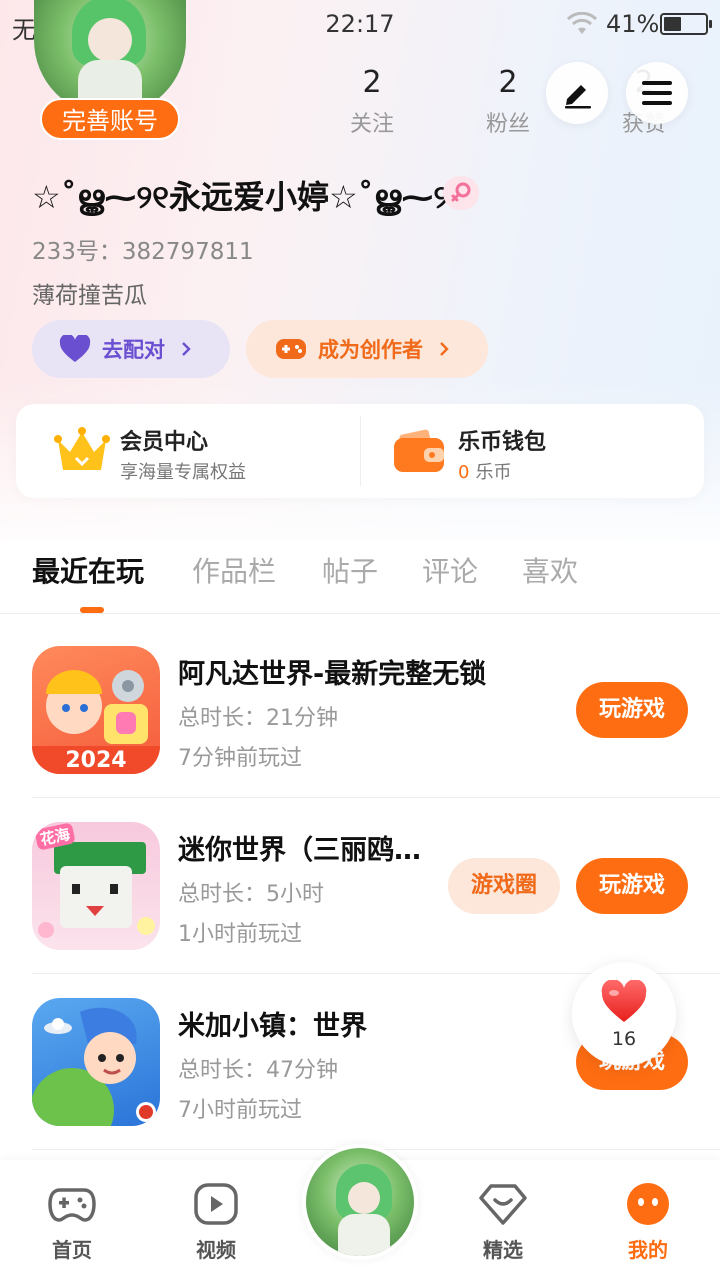 Image resolution: width=720 pixels, height=1280 pixels. What do you see at coordinates (241, 197) in the screenshot?
I see `nickname: ☆˚ൠ⁓୨୧永远爱小婷☆˚ൠ⁓୨` at bounding box center [241, 197].